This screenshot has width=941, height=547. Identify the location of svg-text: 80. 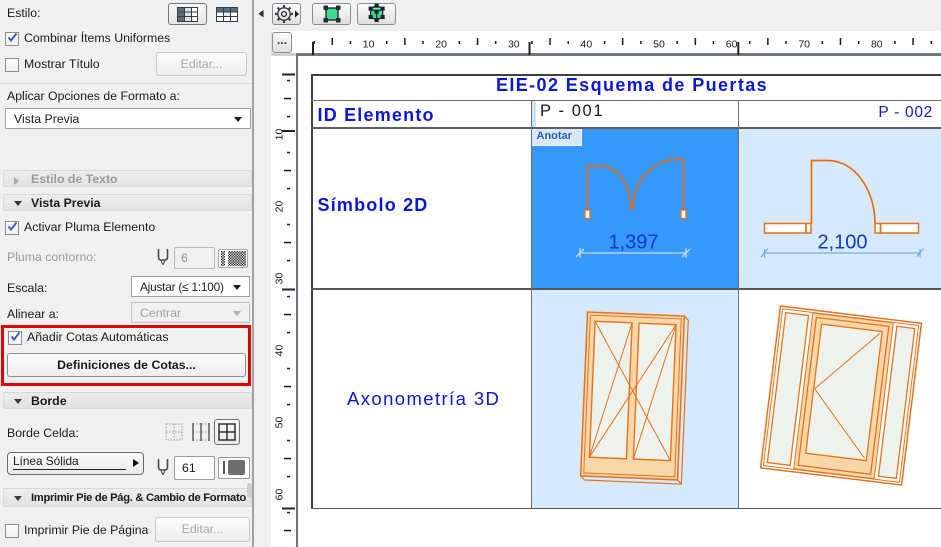
(877, 45).